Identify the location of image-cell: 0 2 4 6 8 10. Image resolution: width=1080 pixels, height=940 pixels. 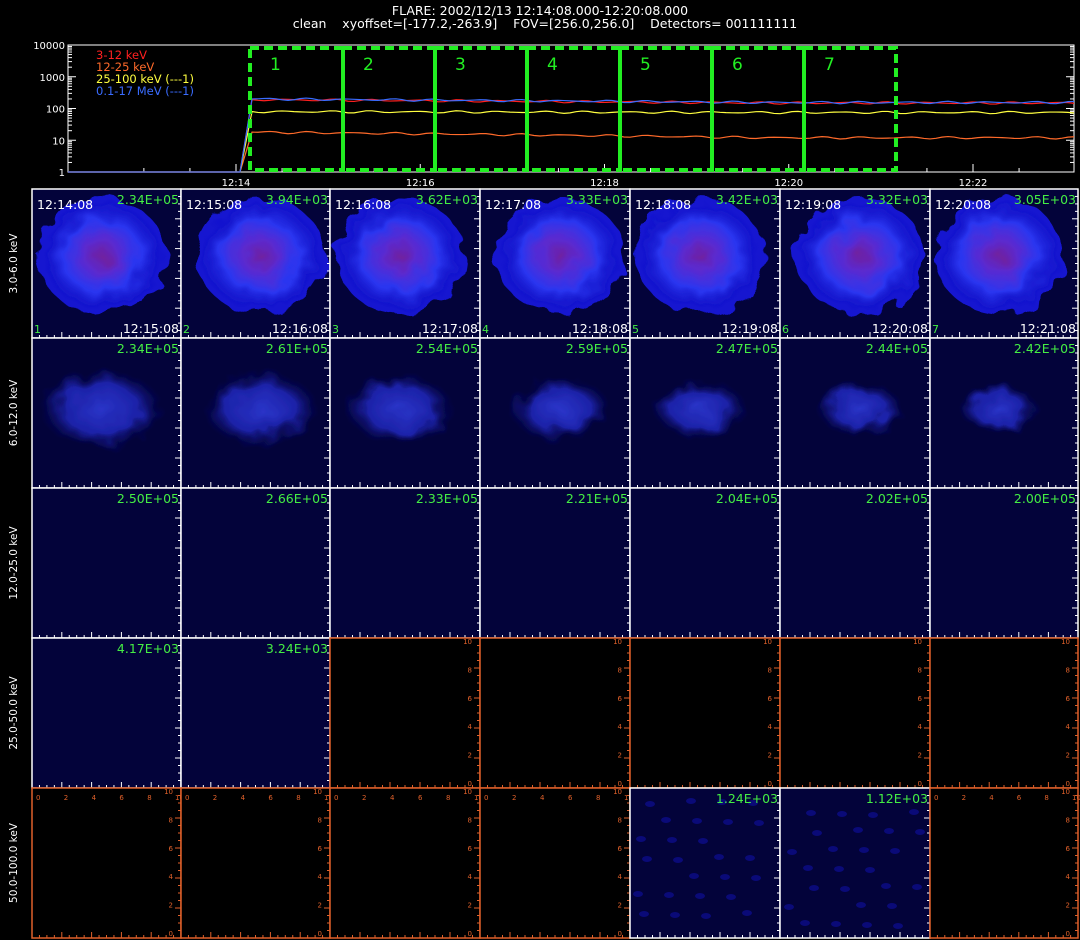
(855, 713).